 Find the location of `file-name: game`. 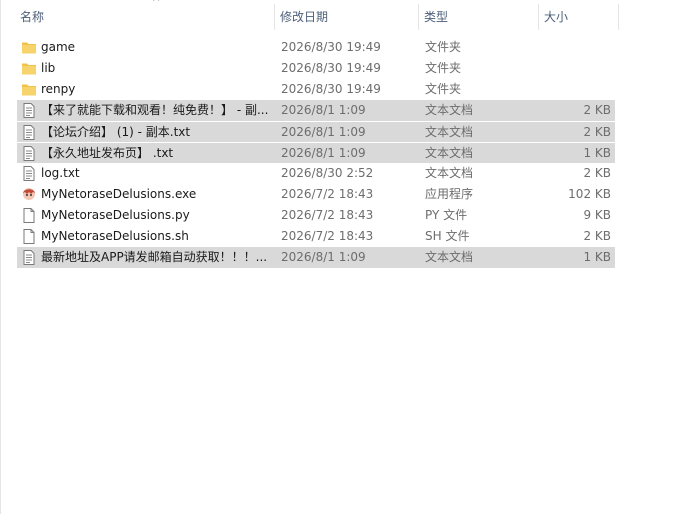

file-name: game is located at coordinates (58, 47).